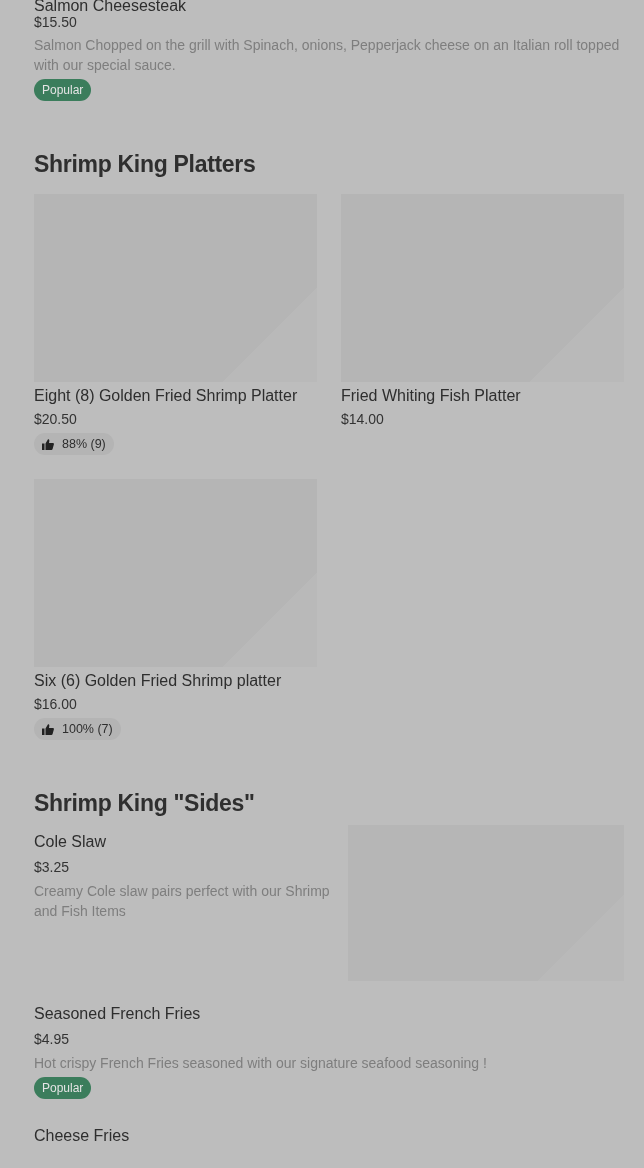 The height and width of the screenshot is (1168, 644). What do you see at coordinates (56, 22) in the screenshot?
I see `item-price: $15.50` at bounding box center [56, 22].